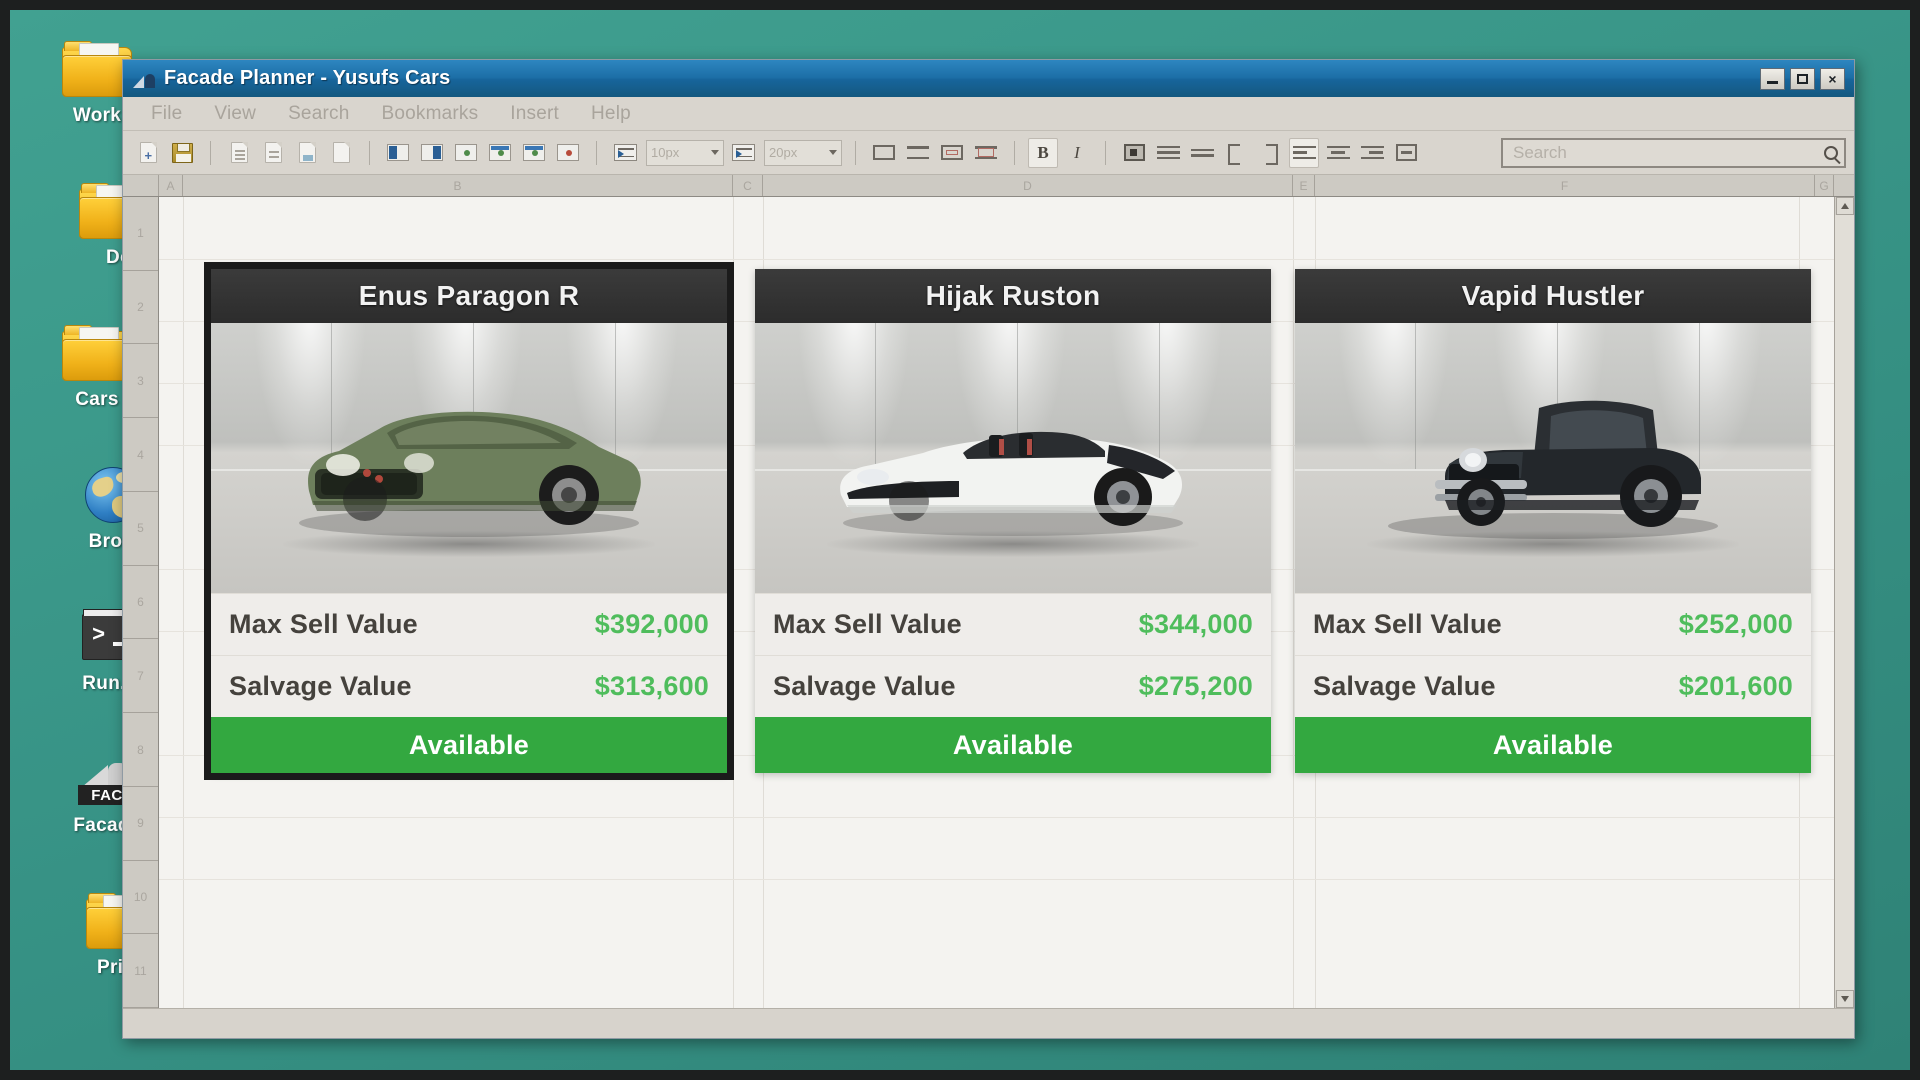 This screenshot has height=1080, width=1920. I want to click on row-header-column: 1 2 3 4 5 6 7 8 9 10 11, so click(141, 603).